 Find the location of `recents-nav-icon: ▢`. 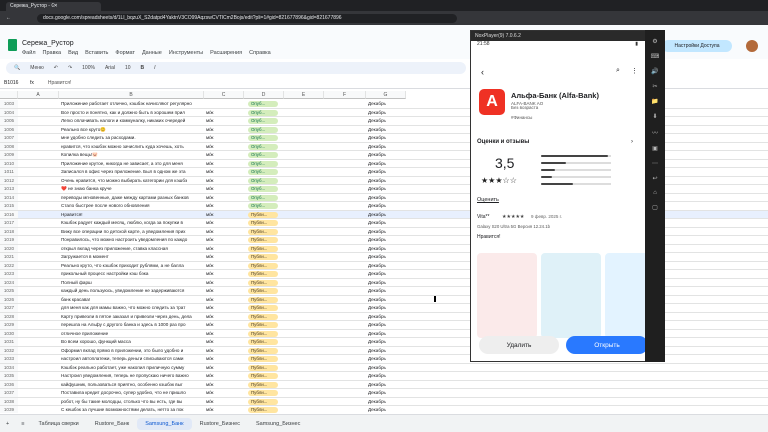

recents-nav-icon: ▢ is located at coordinates (655, 207).